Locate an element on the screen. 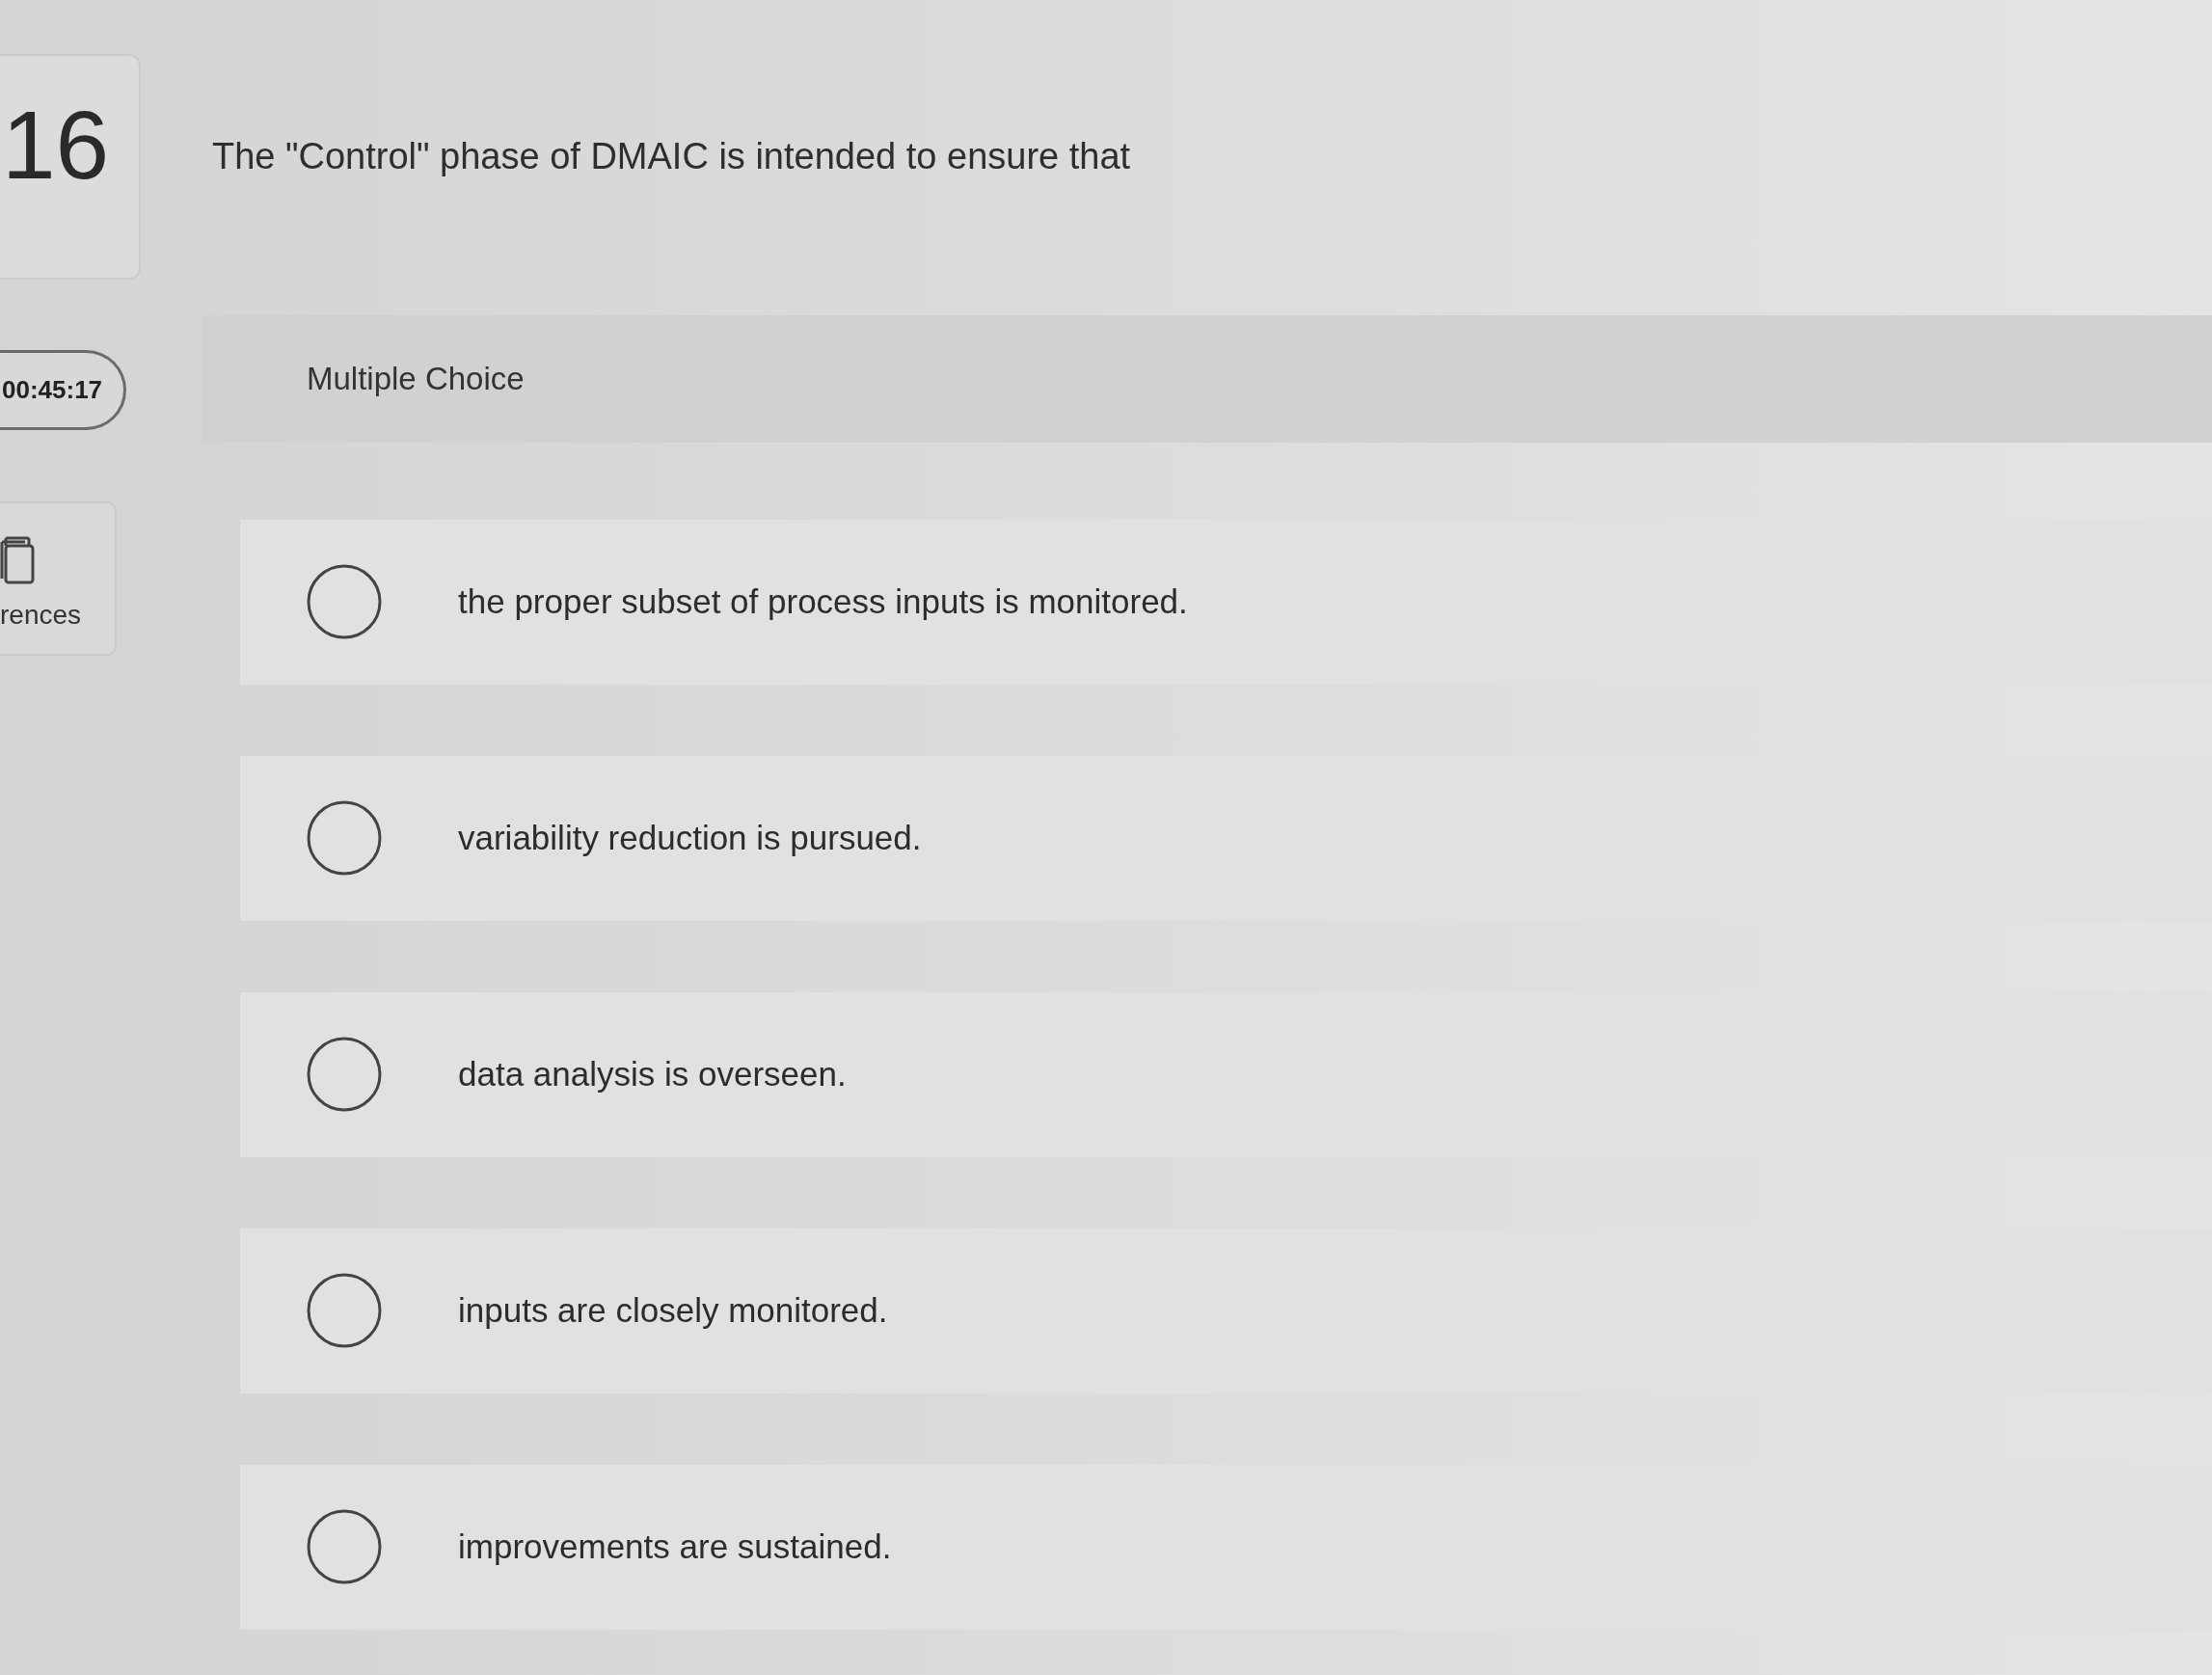  references-label: rences is located at coordinates (41, 615).